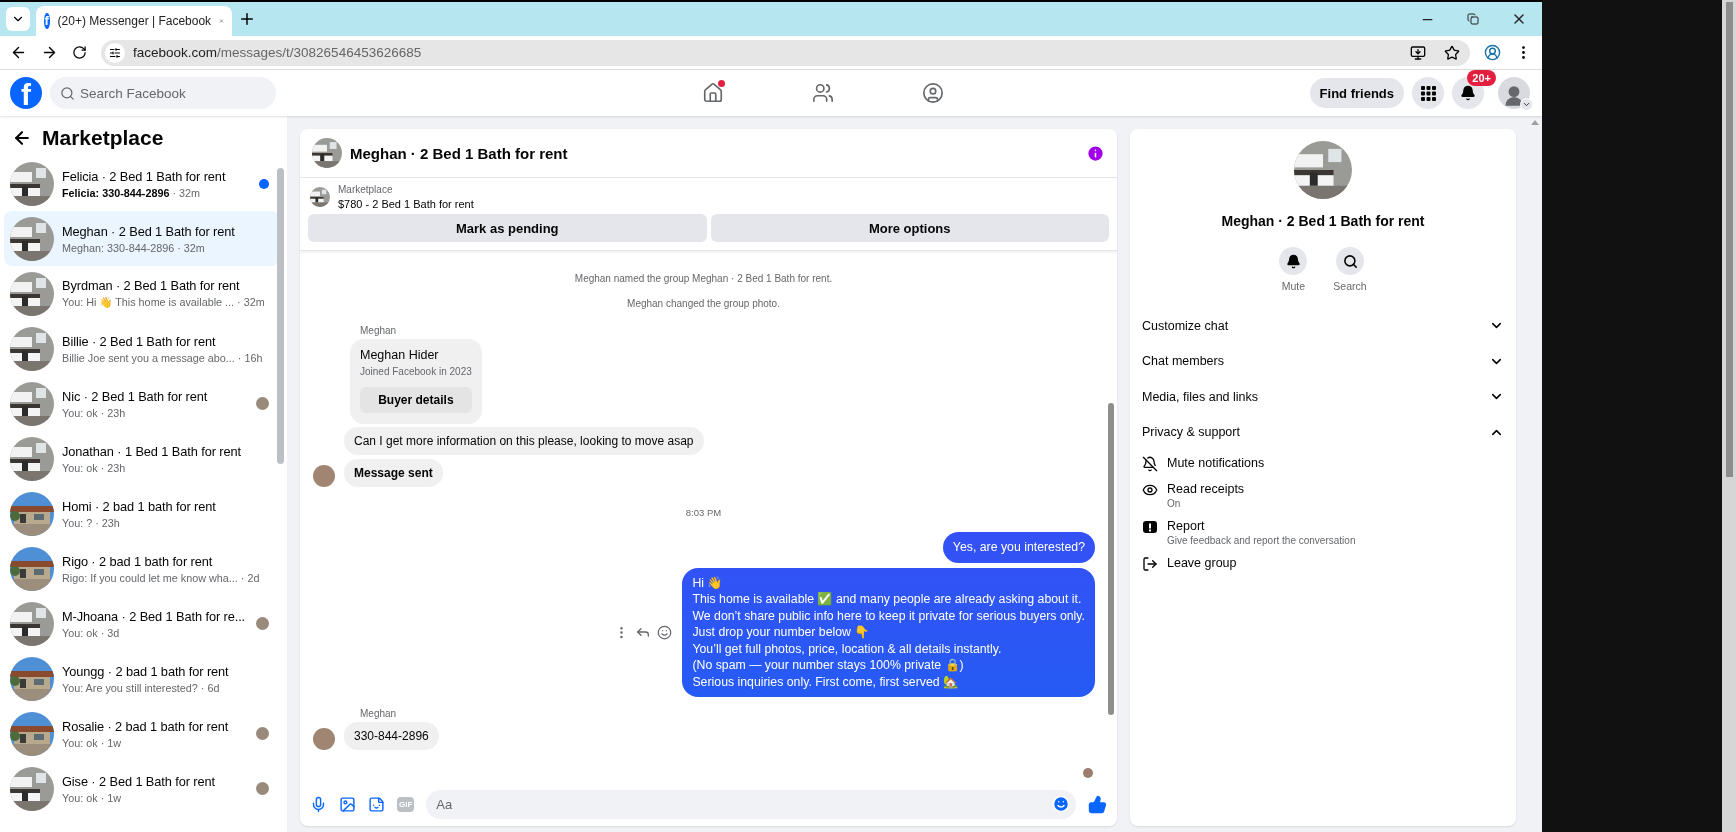  What do you see at coordinates (47, 21) in the screenshot?
I see `favicon: f` at bounding box center [47, 21].